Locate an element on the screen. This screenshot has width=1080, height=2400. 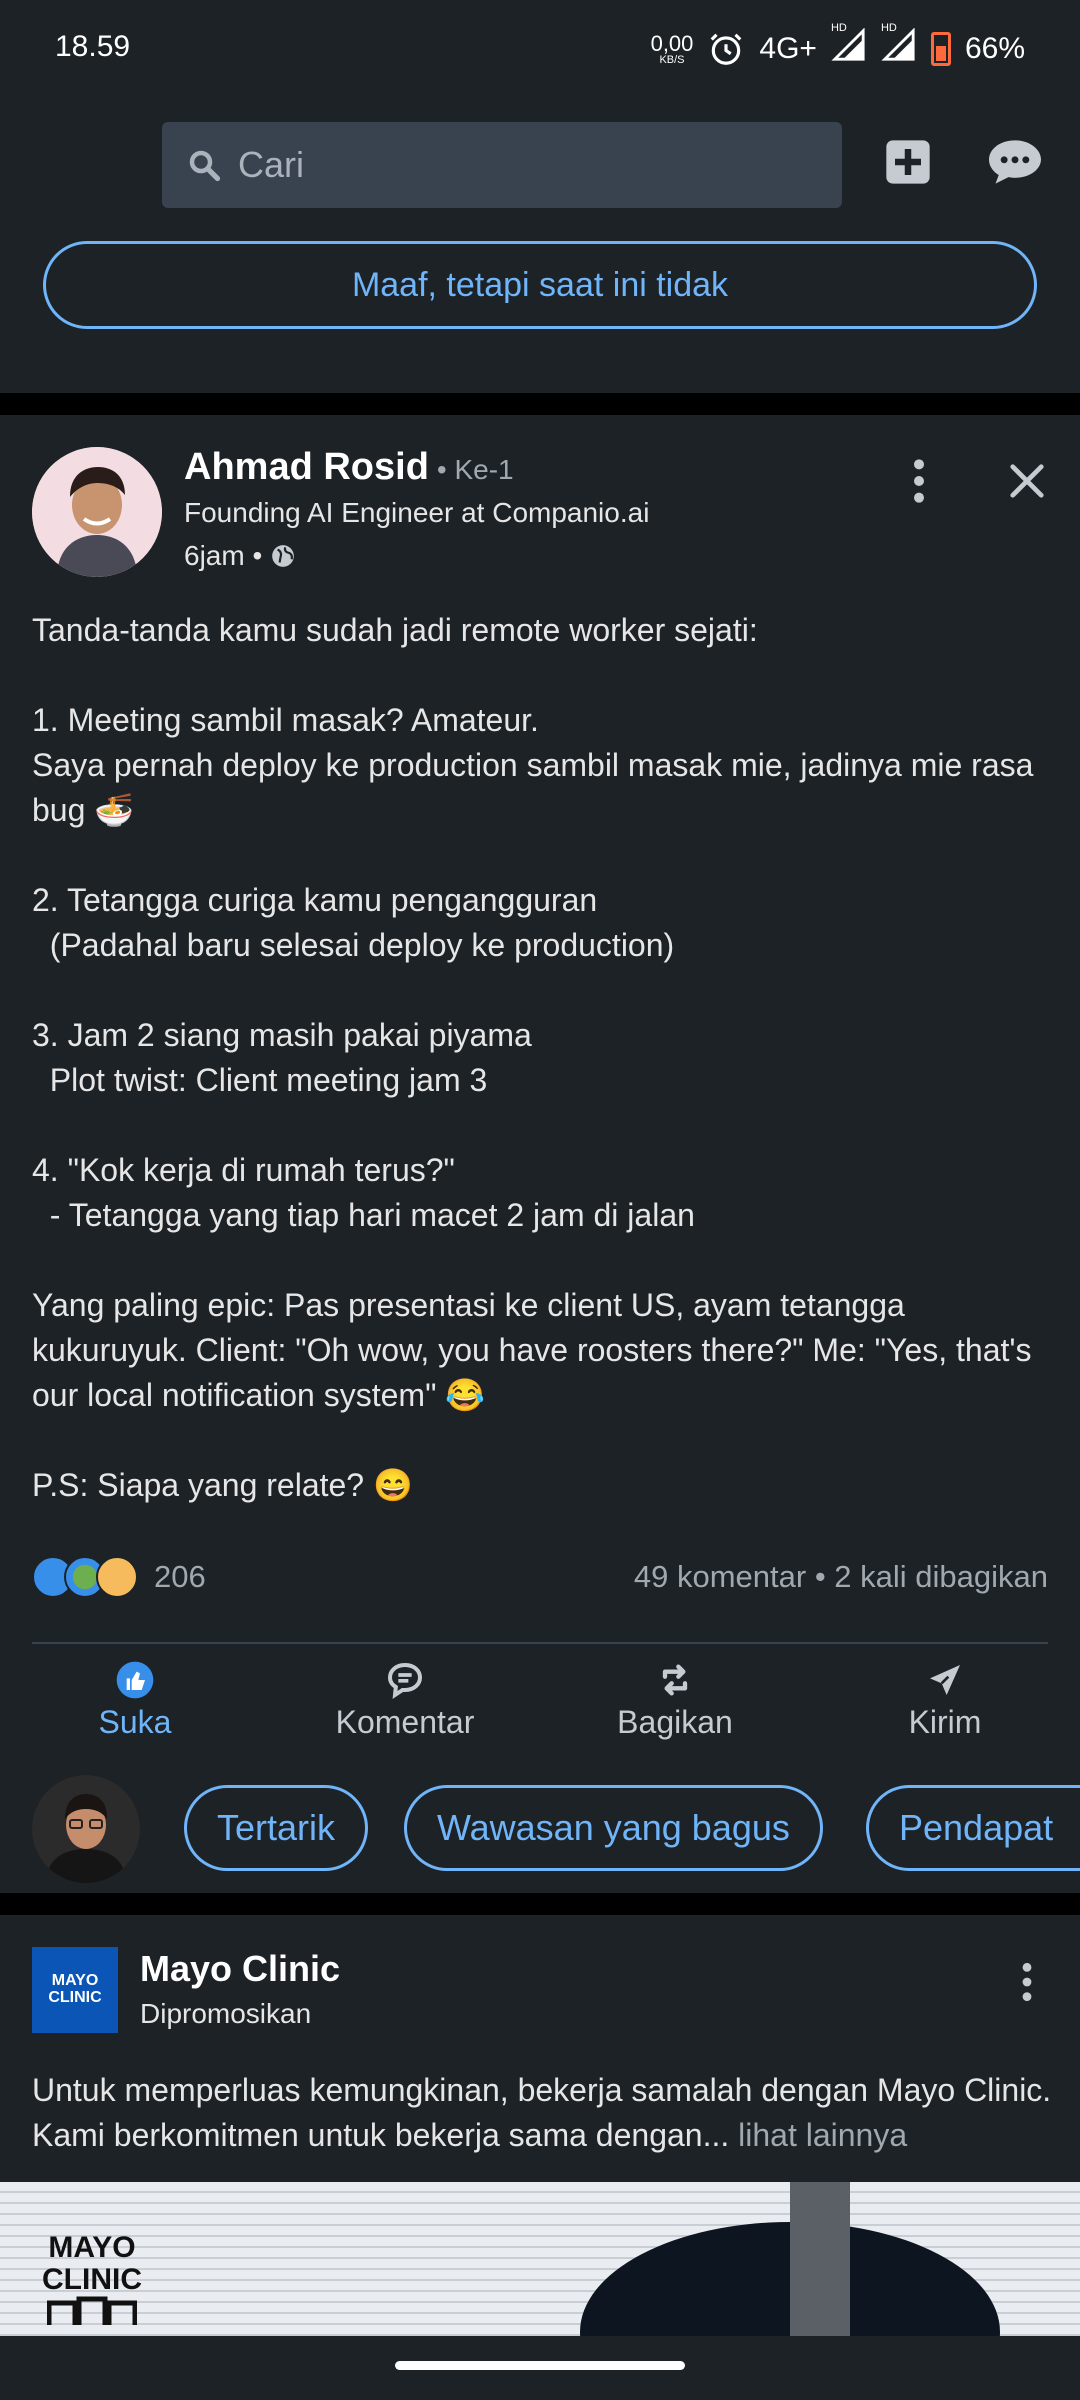
reactions: 206 is located at coordinates (119, 1577).